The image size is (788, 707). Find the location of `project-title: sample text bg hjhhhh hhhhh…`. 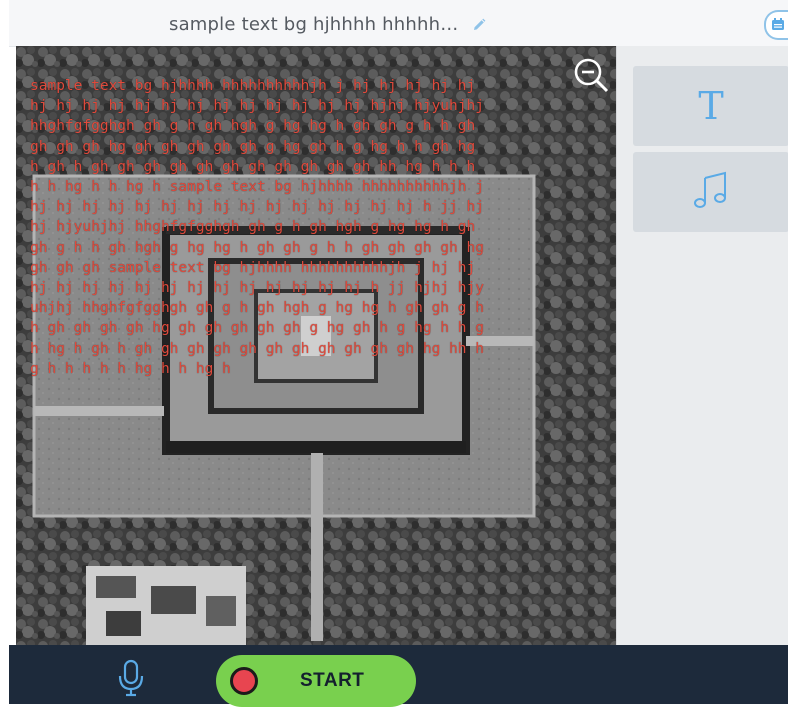

project-title: sample text bg hjhhhh hhhhh… is located at coordinates (313, 24).